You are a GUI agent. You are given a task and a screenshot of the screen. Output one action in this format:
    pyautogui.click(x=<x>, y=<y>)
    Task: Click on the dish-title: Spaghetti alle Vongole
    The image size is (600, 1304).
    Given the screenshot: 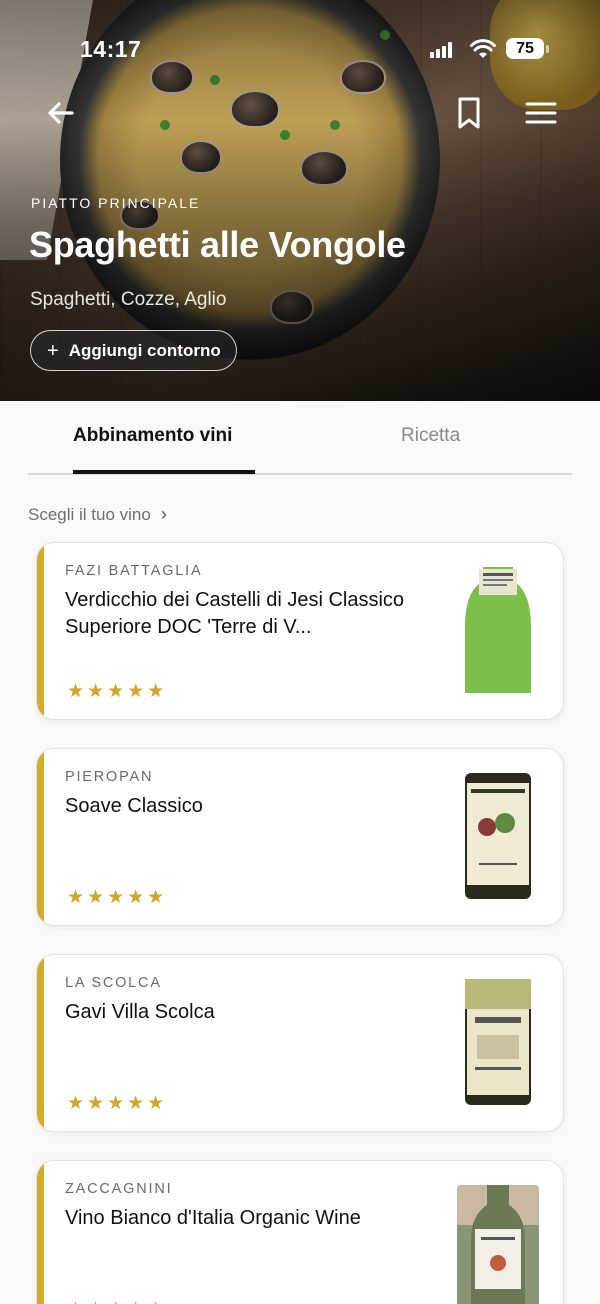 What is the action you would take?
    pyautogui.click(x=217, y=244)
    